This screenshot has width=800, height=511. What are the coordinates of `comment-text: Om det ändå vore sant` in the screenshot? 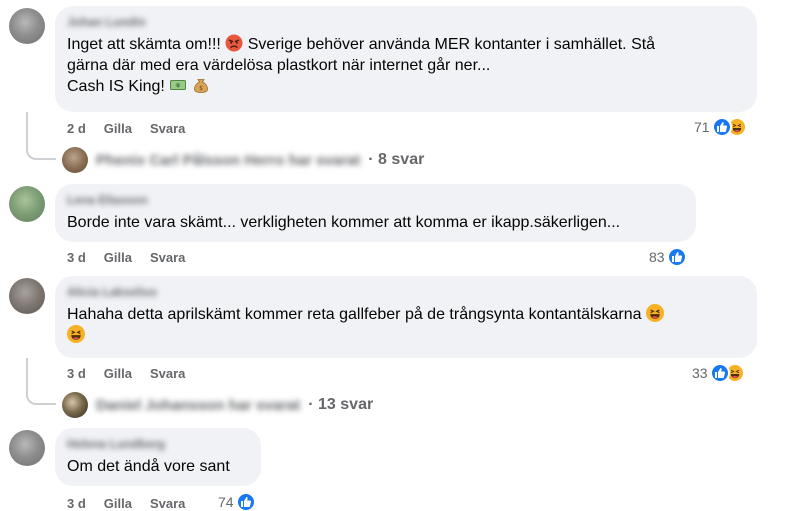 It's located at (148, 466).